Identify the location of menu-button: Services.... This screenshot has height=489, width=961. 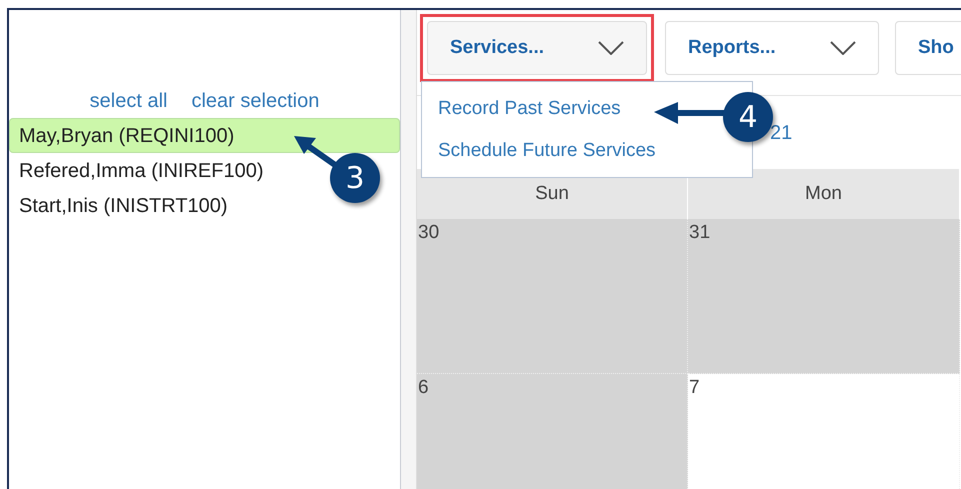
(537, 48).